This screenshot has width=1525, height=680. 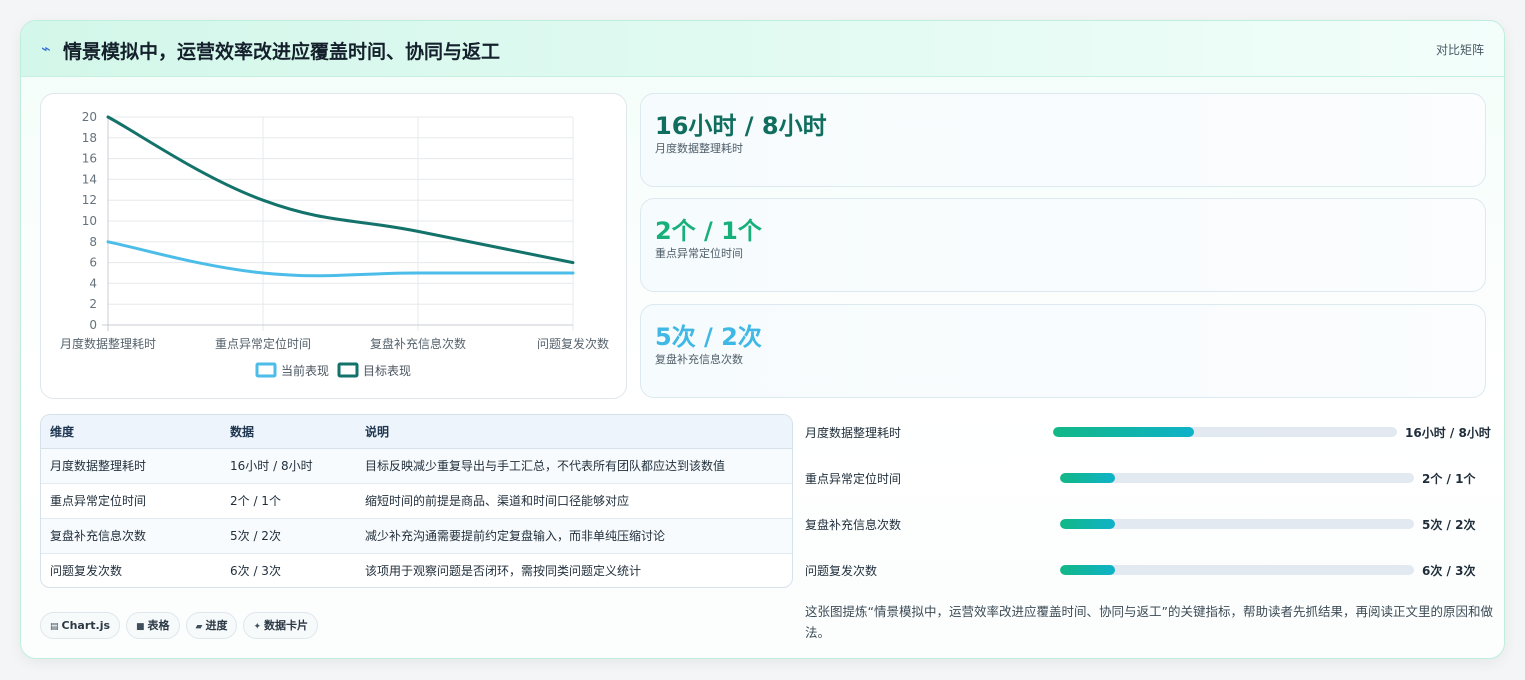 I want to click on tag-label: 数据卡片, so click(x=286, y=625).